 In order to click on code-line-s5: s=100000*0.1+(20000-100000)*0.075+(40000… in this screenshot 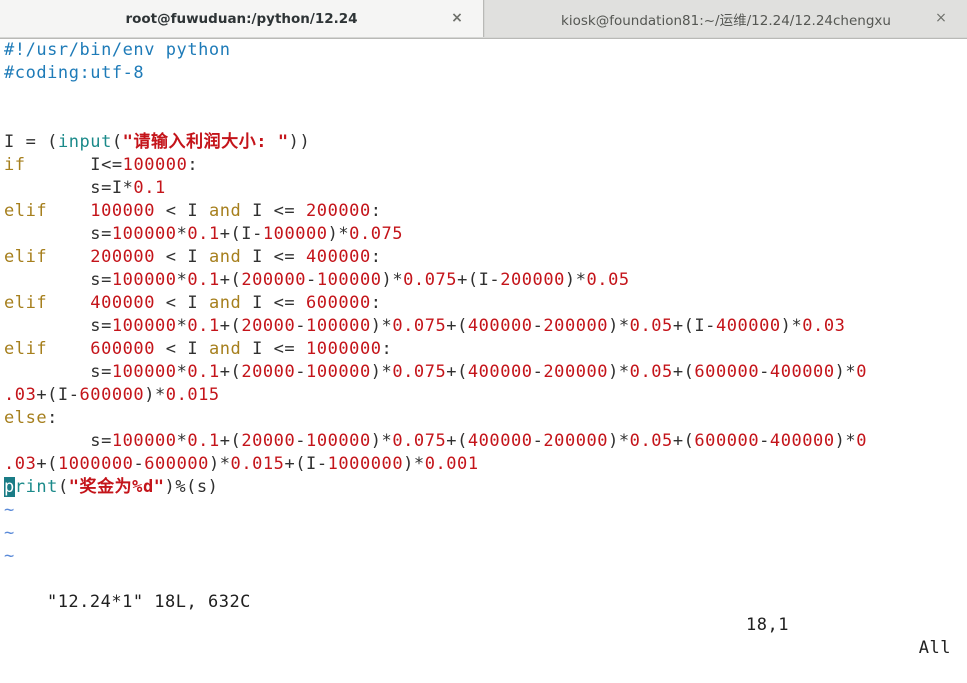, I will do `click(435, 372)`.